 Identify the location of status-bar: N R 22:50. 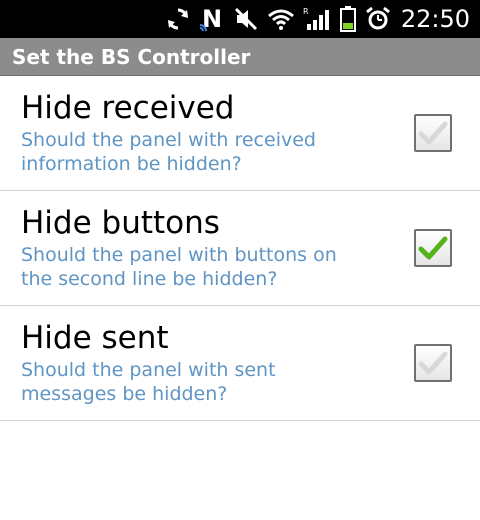
(240, 19).